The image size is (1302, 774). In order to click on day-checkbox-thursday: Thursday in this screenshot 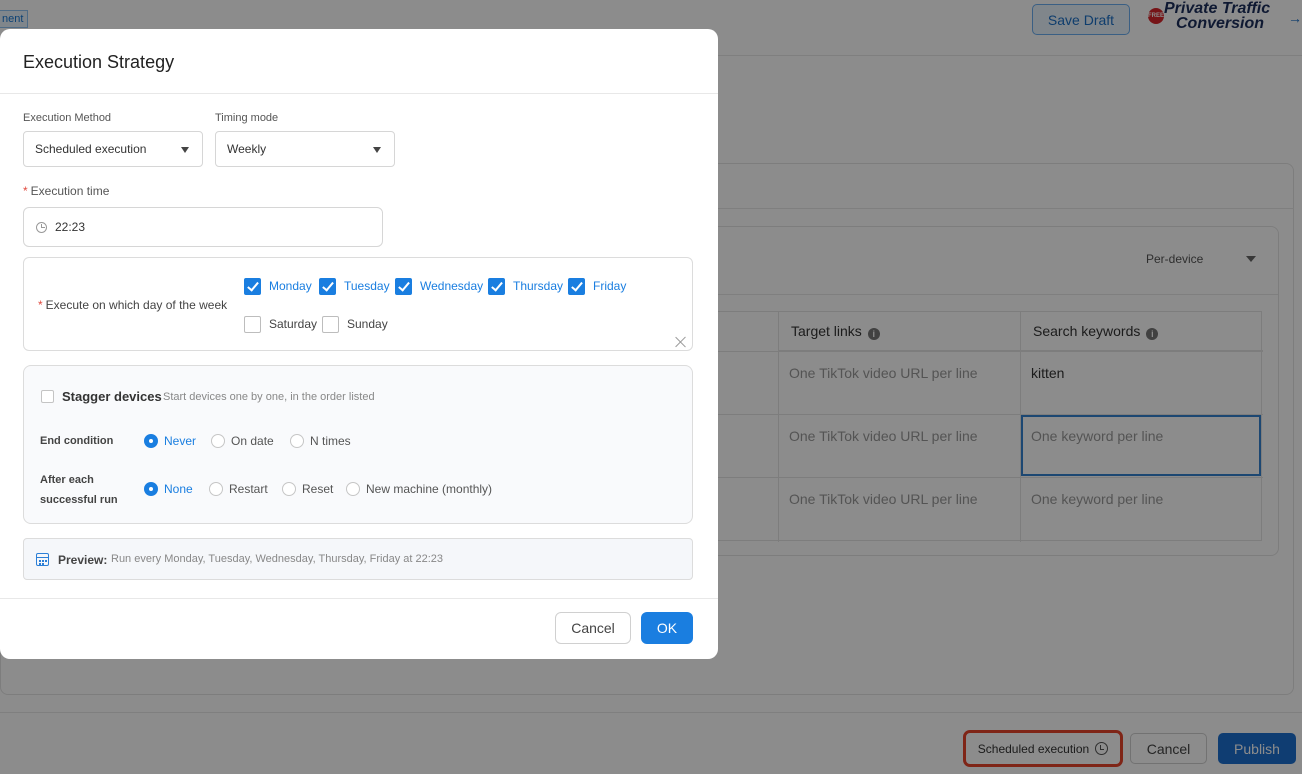, I will do `click(525, 286)`.